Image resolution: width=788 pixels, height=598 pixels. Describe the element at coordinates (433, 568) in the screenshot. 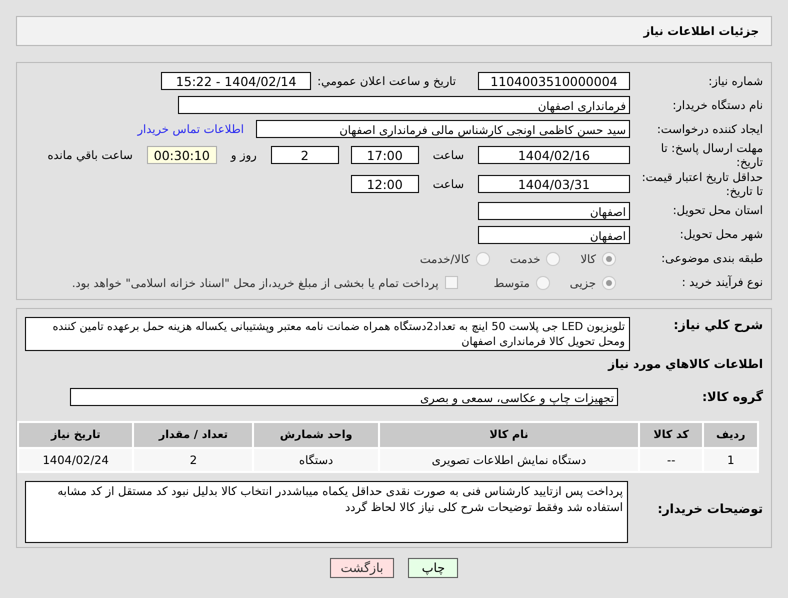

I see `print-button: چاپ` at that location.